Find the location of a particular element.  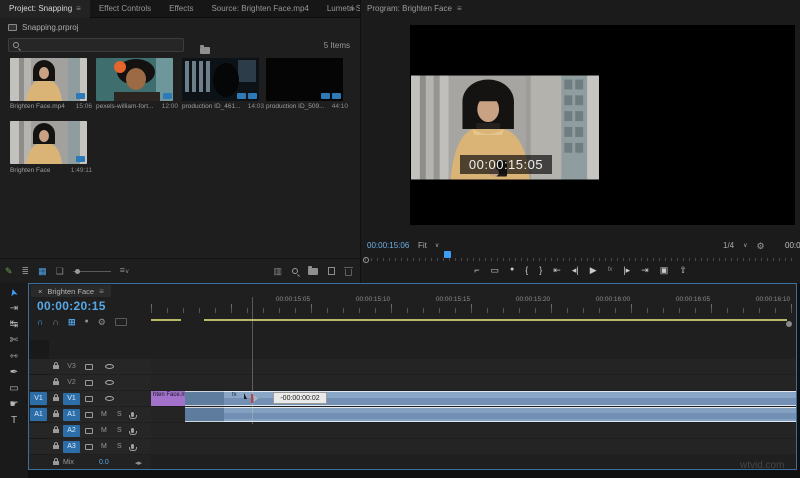

search-box is located at coordinates (96, 45).